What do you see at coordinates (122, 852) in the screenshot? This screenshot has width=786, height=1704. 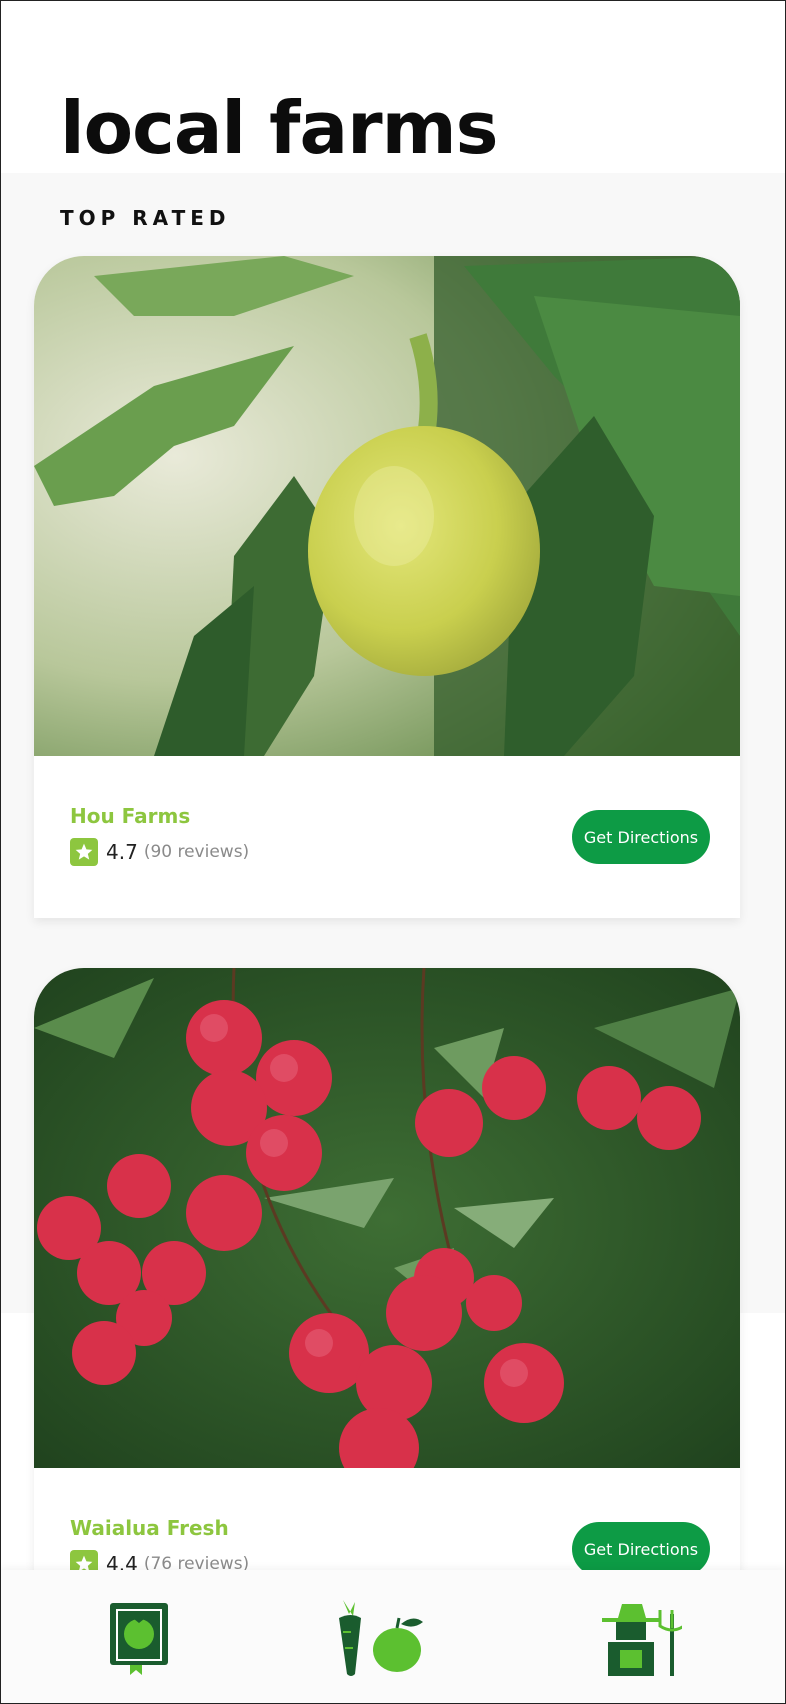 I see `rating-value: 4.7` at bounding box center [122, 852].